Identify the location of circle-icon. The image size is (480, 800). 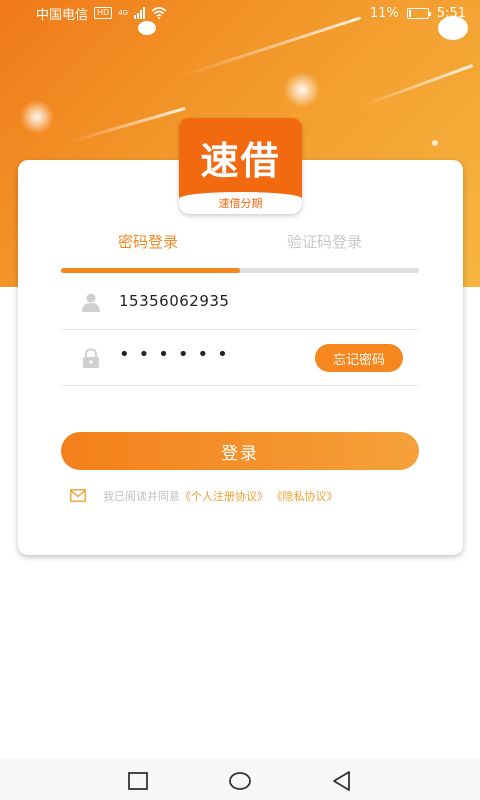
(240, 781).